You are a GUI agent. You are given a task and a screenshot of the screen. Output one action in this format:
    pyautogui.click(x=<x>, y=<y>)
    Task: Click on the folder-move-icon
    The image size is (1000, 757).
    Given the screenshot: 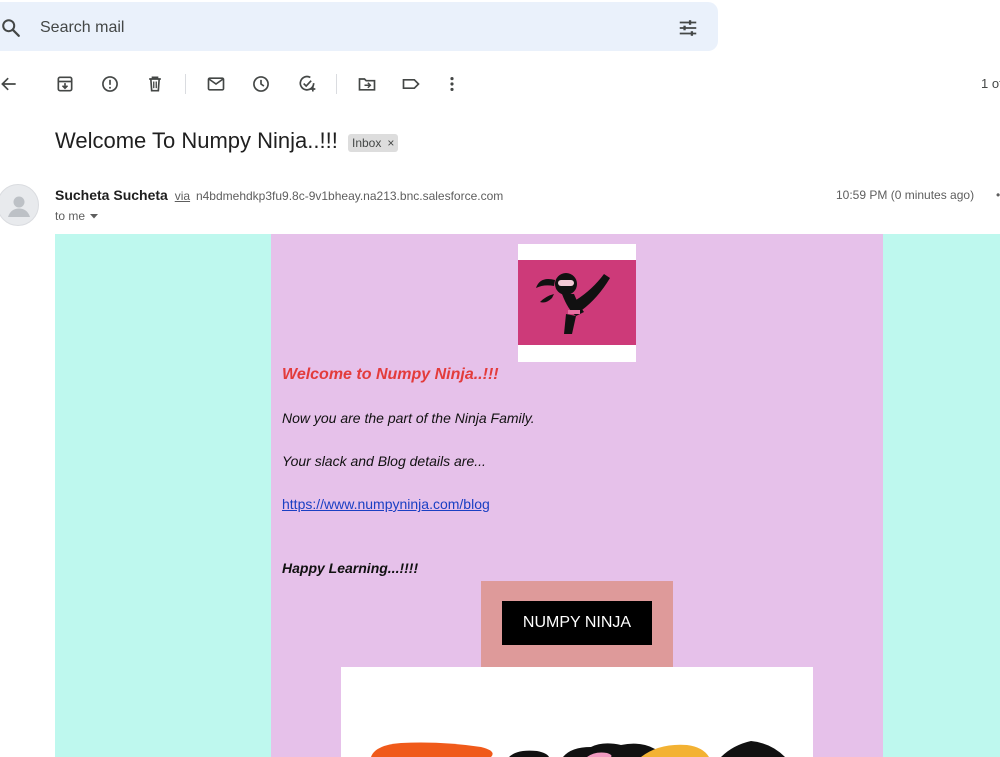 What is the action you would take?
    pyautogui.click(x=367, y=84)
    